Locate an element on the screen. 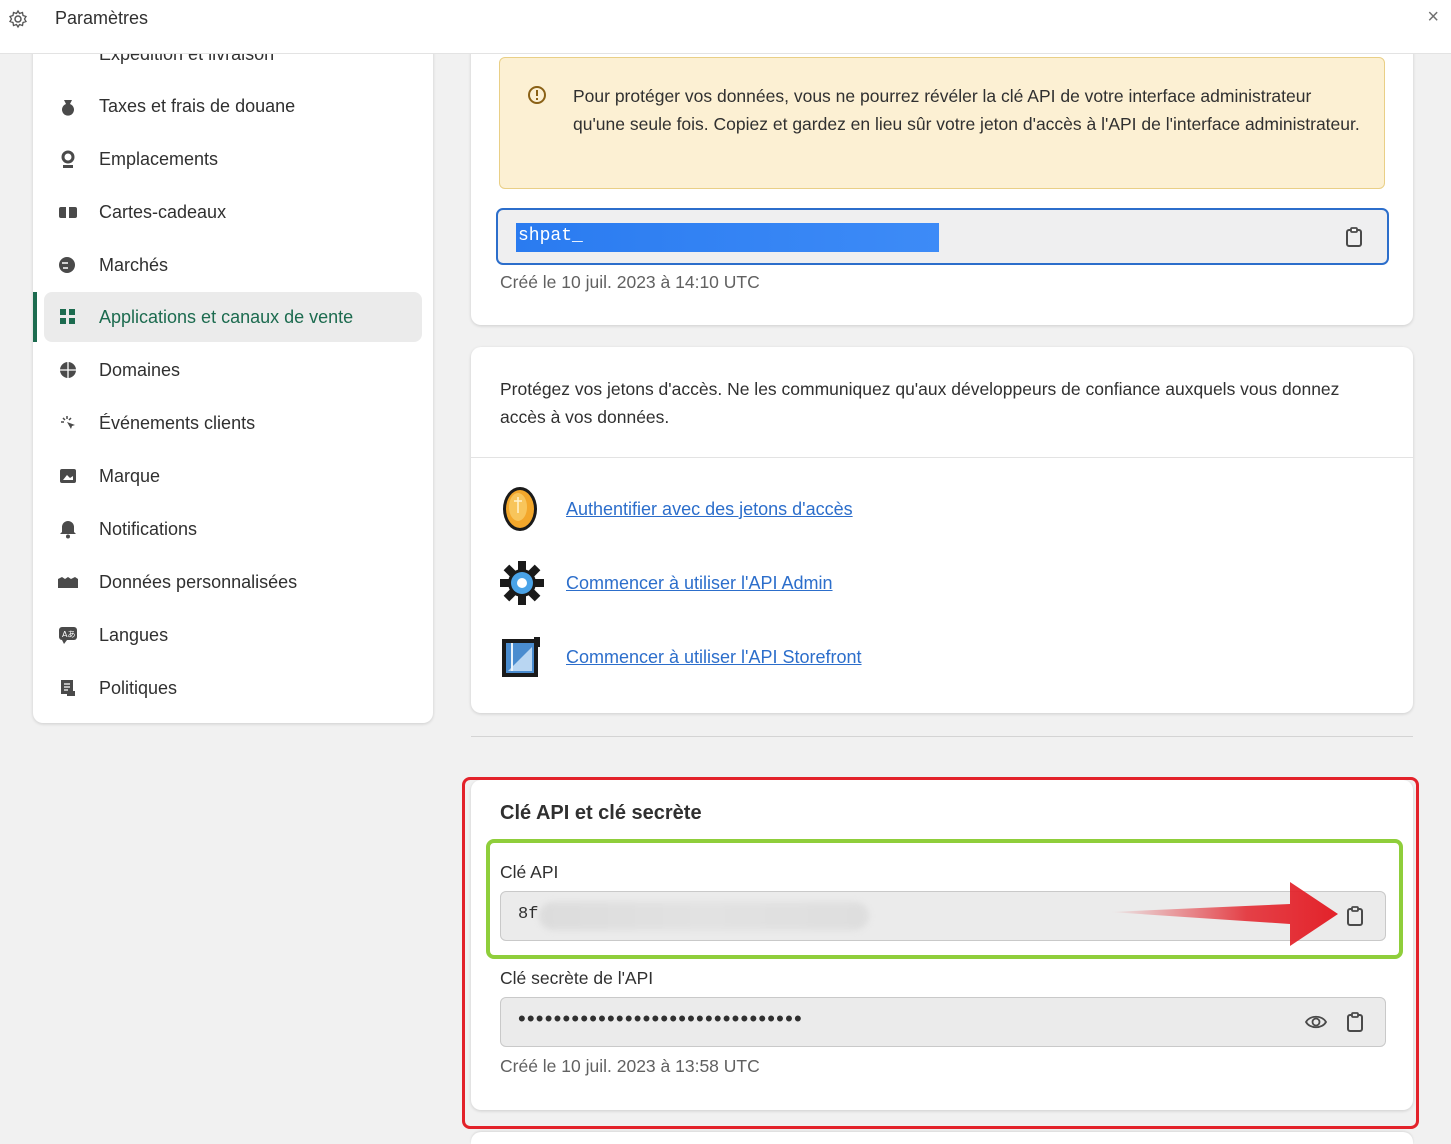  sidebar-item-label: Cartes-cadeaux is located at coordinates (163, 211).